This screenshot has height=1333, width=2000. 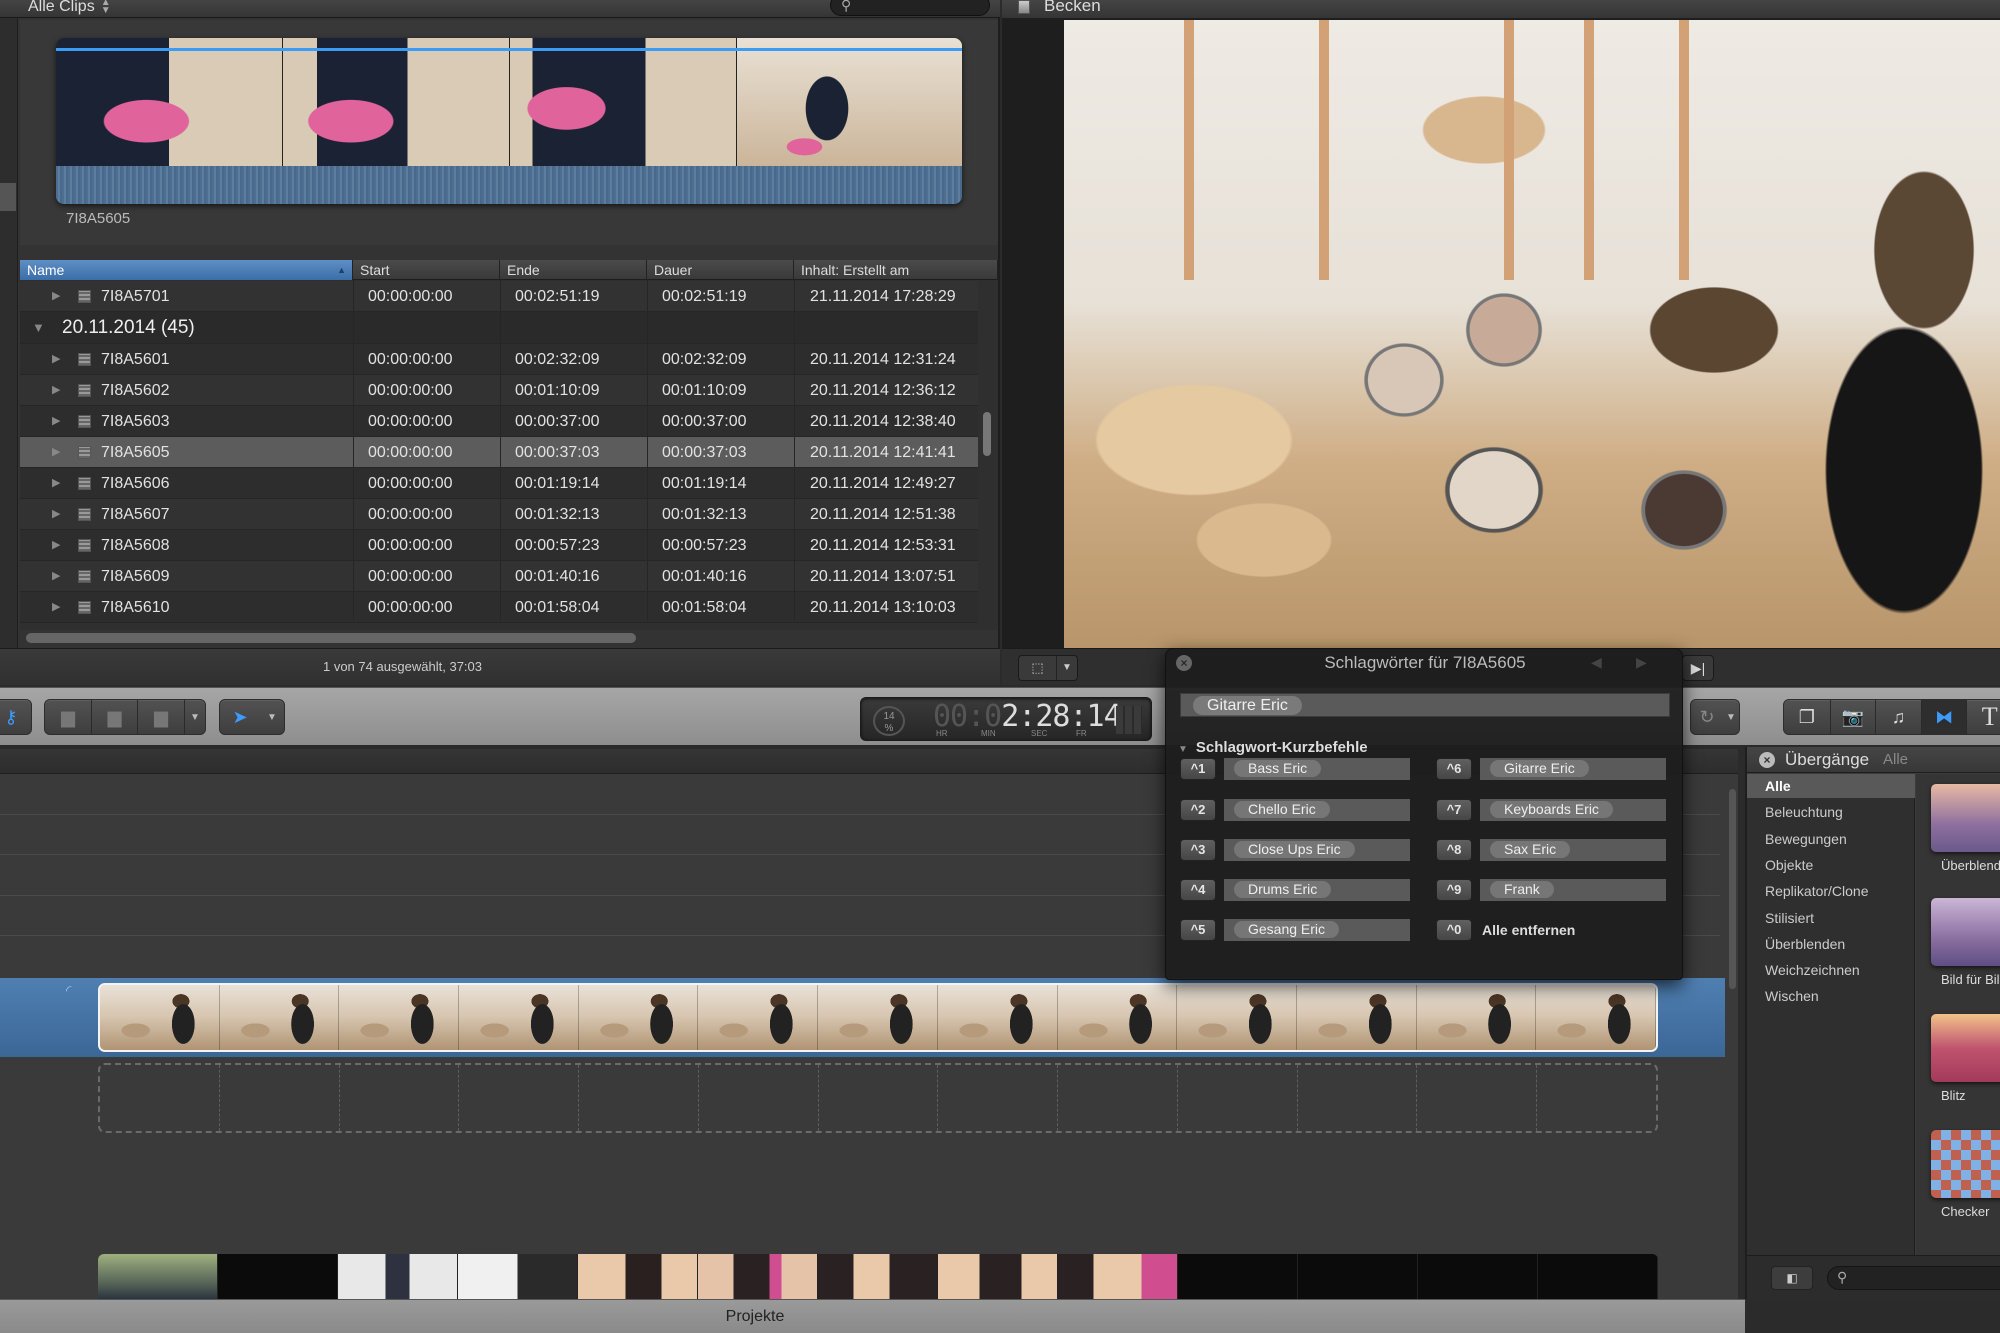 What do you see at coordinates (1573, 890) in the screenshot?
I see `keyword-shortcut-field: Frank` at bounding box center [1573, 890].